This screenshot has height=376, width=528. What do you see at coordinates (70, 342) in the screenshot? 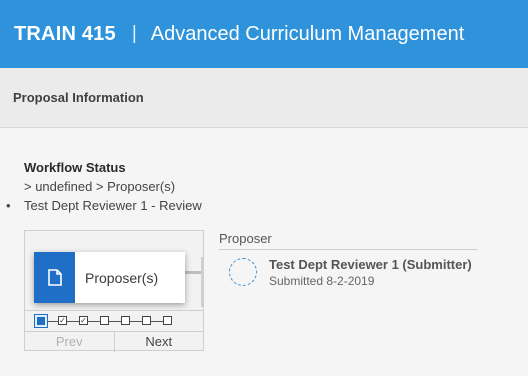
I see `prev-button: Prev` at bounding box center [70, 342].